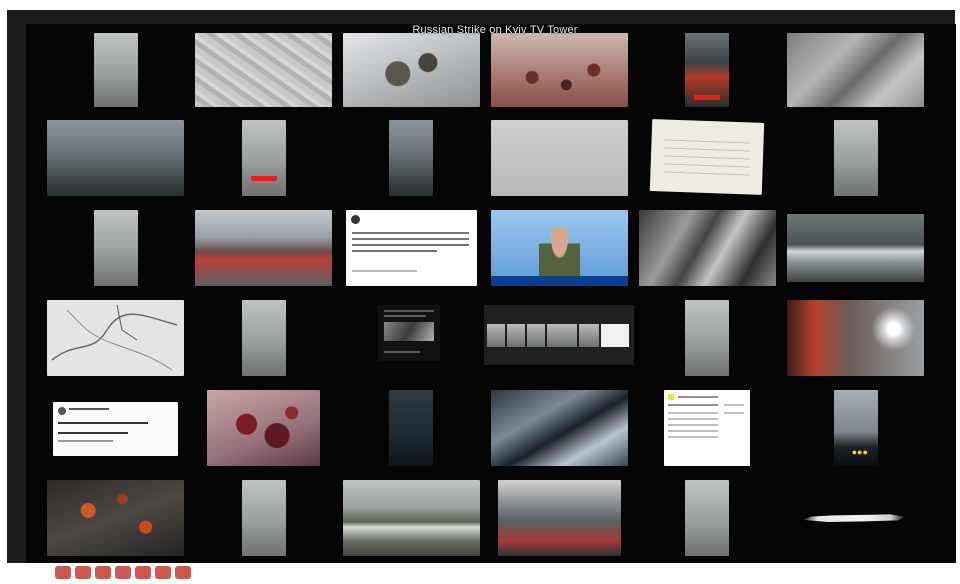 Image resolution: width=960 pixels, height=584 pixels. What do you see at coordinates (559, 248) in the screenshot?
I see `news-tile-briefing` at bounding box center [559, 248].